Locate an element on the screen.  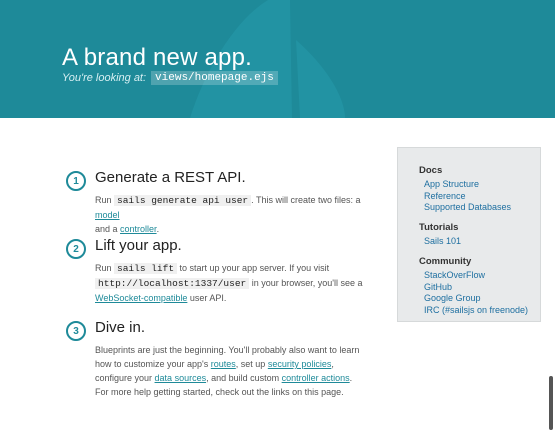
docs-heading: Docs is located at coordinates (431, 170).